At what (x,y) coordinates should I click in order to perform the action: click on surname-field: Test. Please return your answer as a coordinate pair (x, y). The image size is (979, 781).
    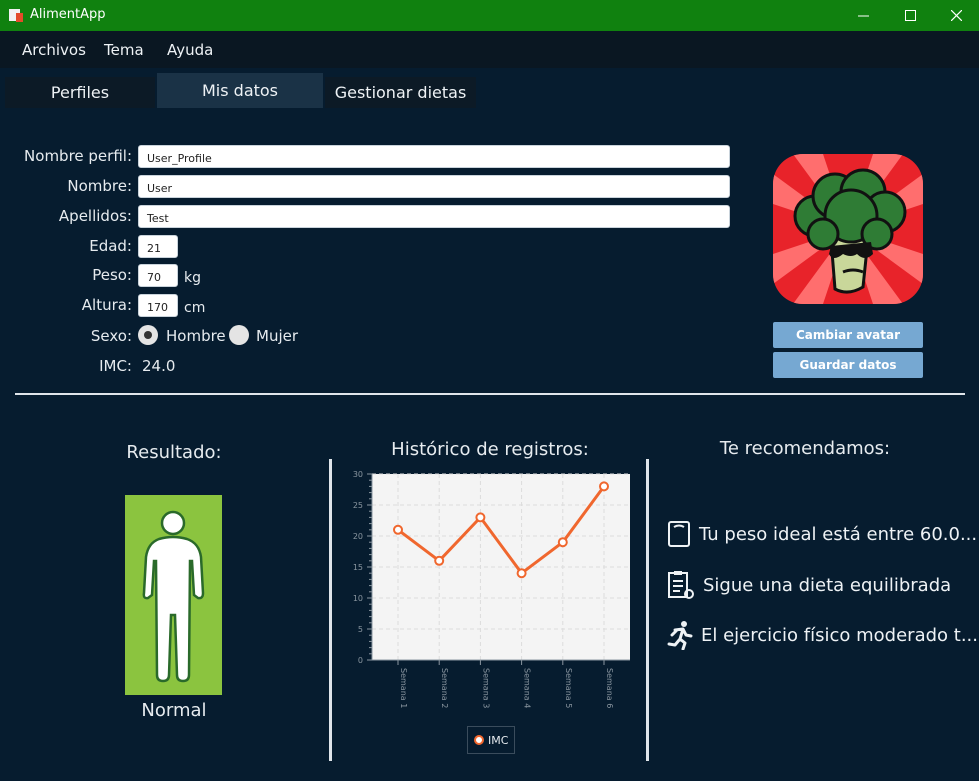
    Looking at the image, I should click on (434, 216).